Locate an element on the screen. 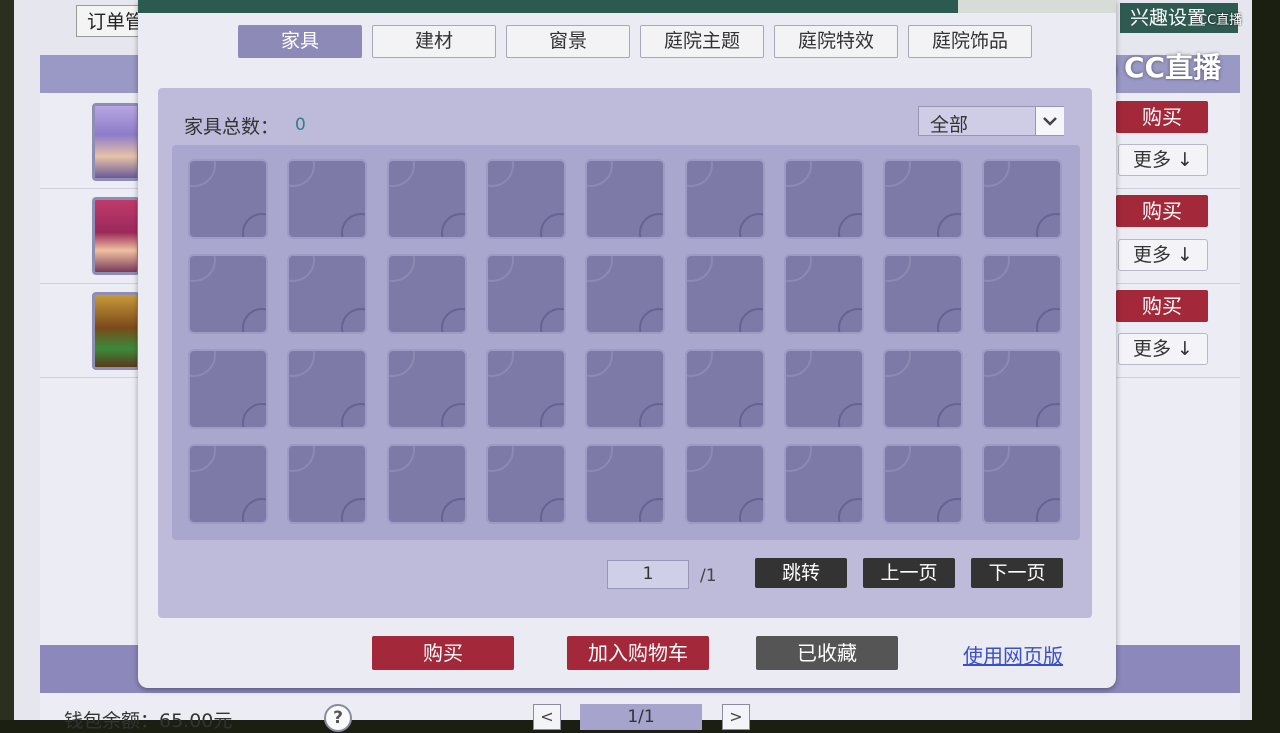 This screenshot has height=733, width=1280. tab-building-material: 建材 is located at coordinates (434, 41).